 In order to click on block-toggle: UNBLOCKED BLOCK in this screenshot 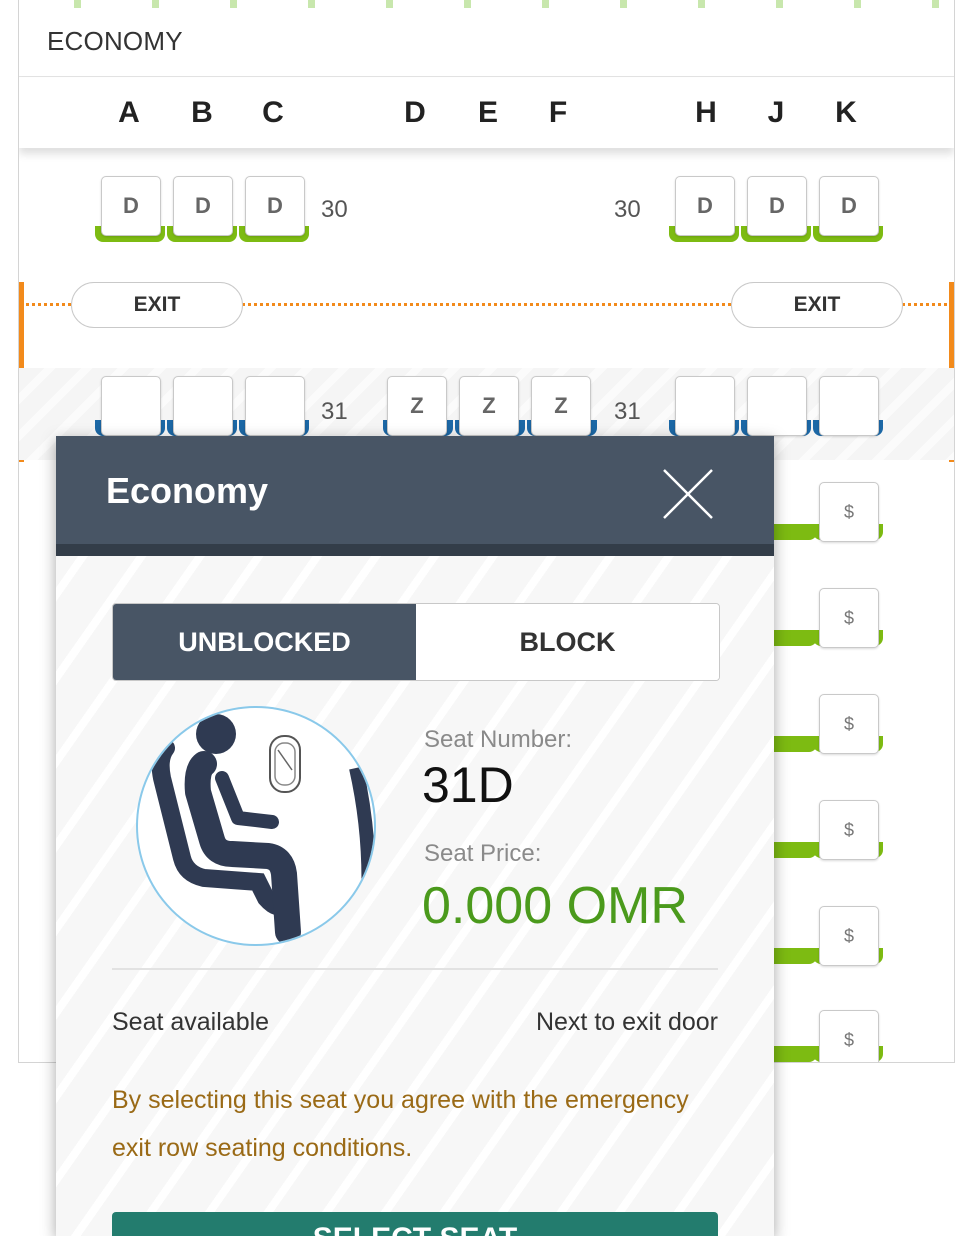, I will do `click(416, 642)`.